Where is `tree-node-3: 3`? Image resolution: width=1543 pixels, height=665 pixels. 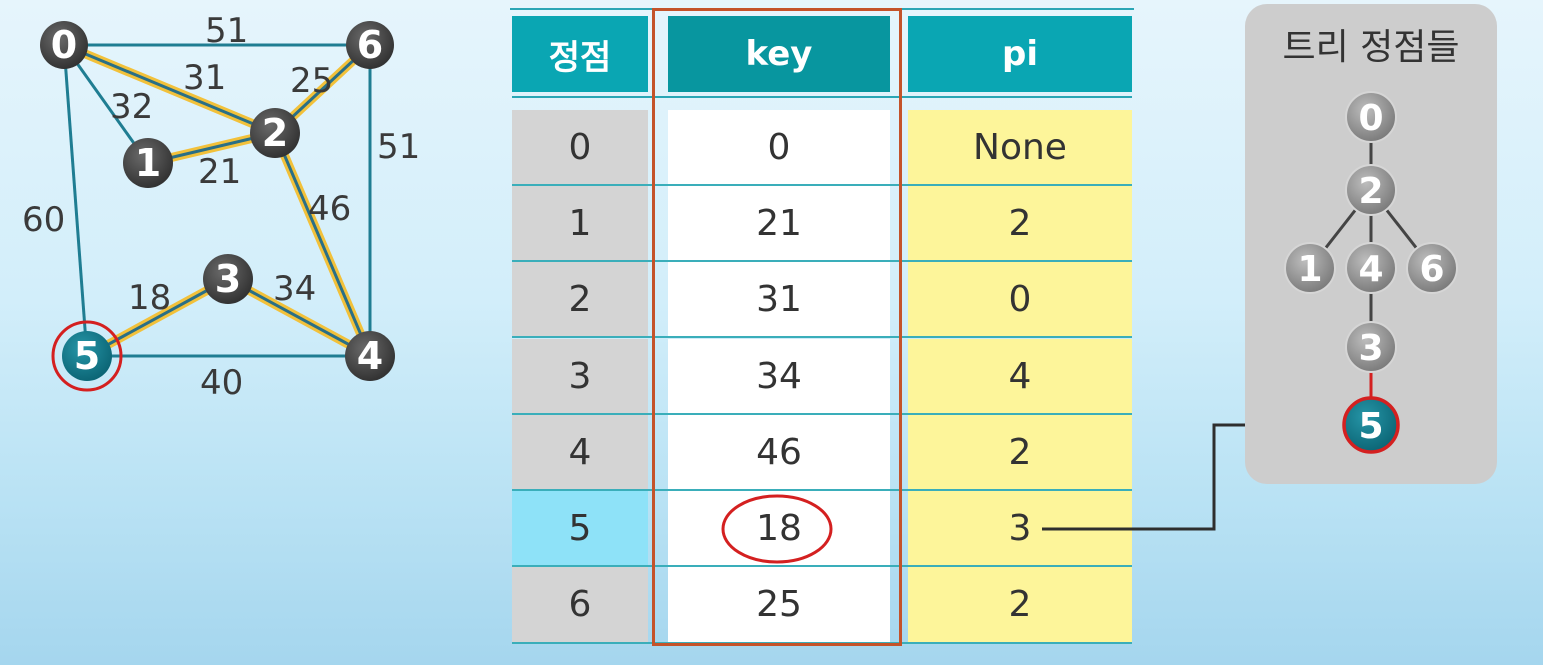
tree-node-3: 3 is located at coordinates (1371, 347).